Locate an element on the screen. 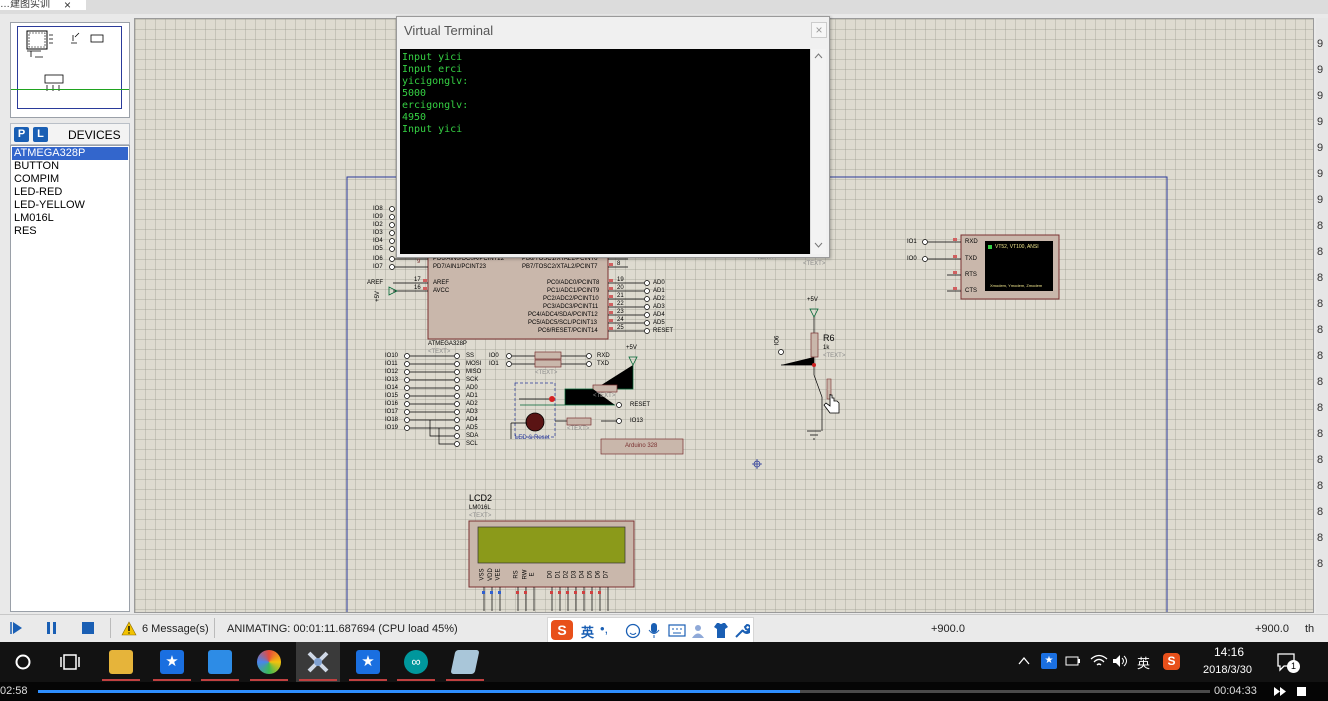 The width and height of the screenshot is (1328, 701). ime-toolbar: S 英 •, is located at coordinates (650, 630).